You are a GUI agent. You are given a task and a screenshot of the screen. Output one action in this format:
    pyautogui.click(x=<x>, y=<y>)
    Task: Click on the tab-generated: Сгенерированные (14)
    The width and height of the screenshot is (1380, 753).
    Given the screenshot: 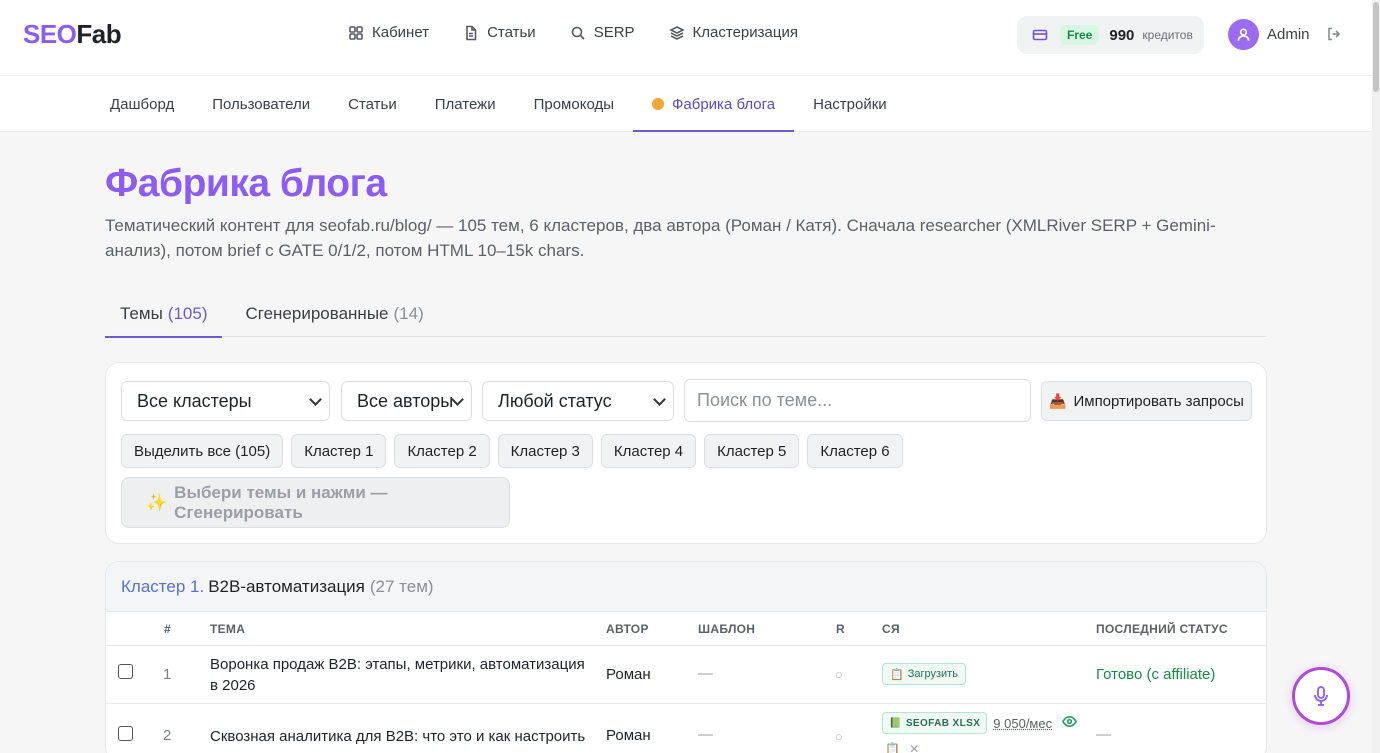 What is the action you would take?
    pyautogui.click(x=334, y=313)
    